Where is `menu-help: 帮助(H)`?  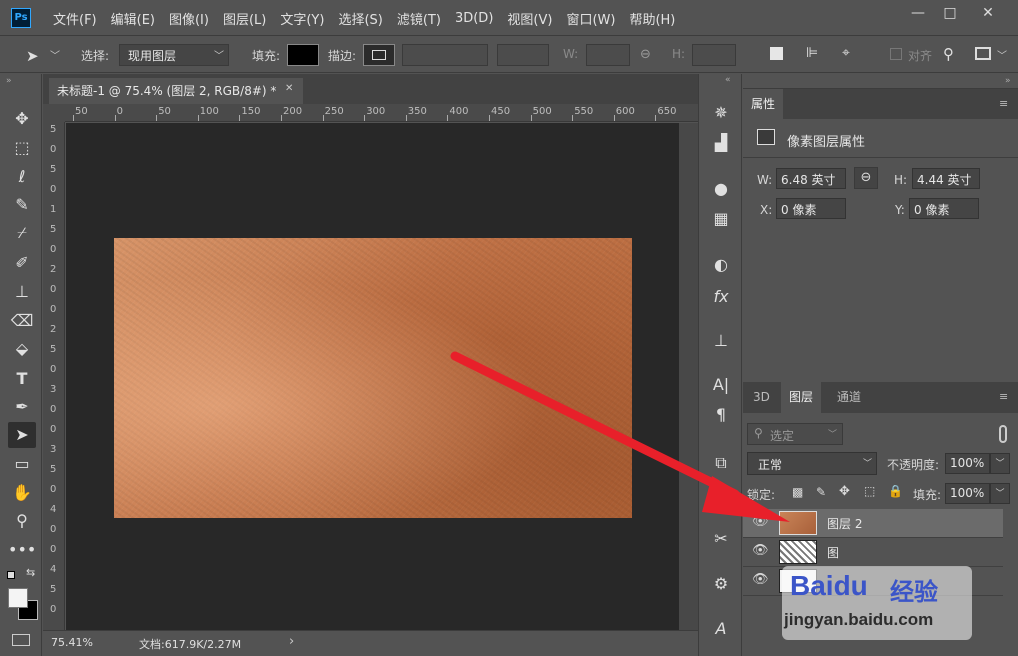 menu-help: 帮助(H) is located at coordinates (652, 18).